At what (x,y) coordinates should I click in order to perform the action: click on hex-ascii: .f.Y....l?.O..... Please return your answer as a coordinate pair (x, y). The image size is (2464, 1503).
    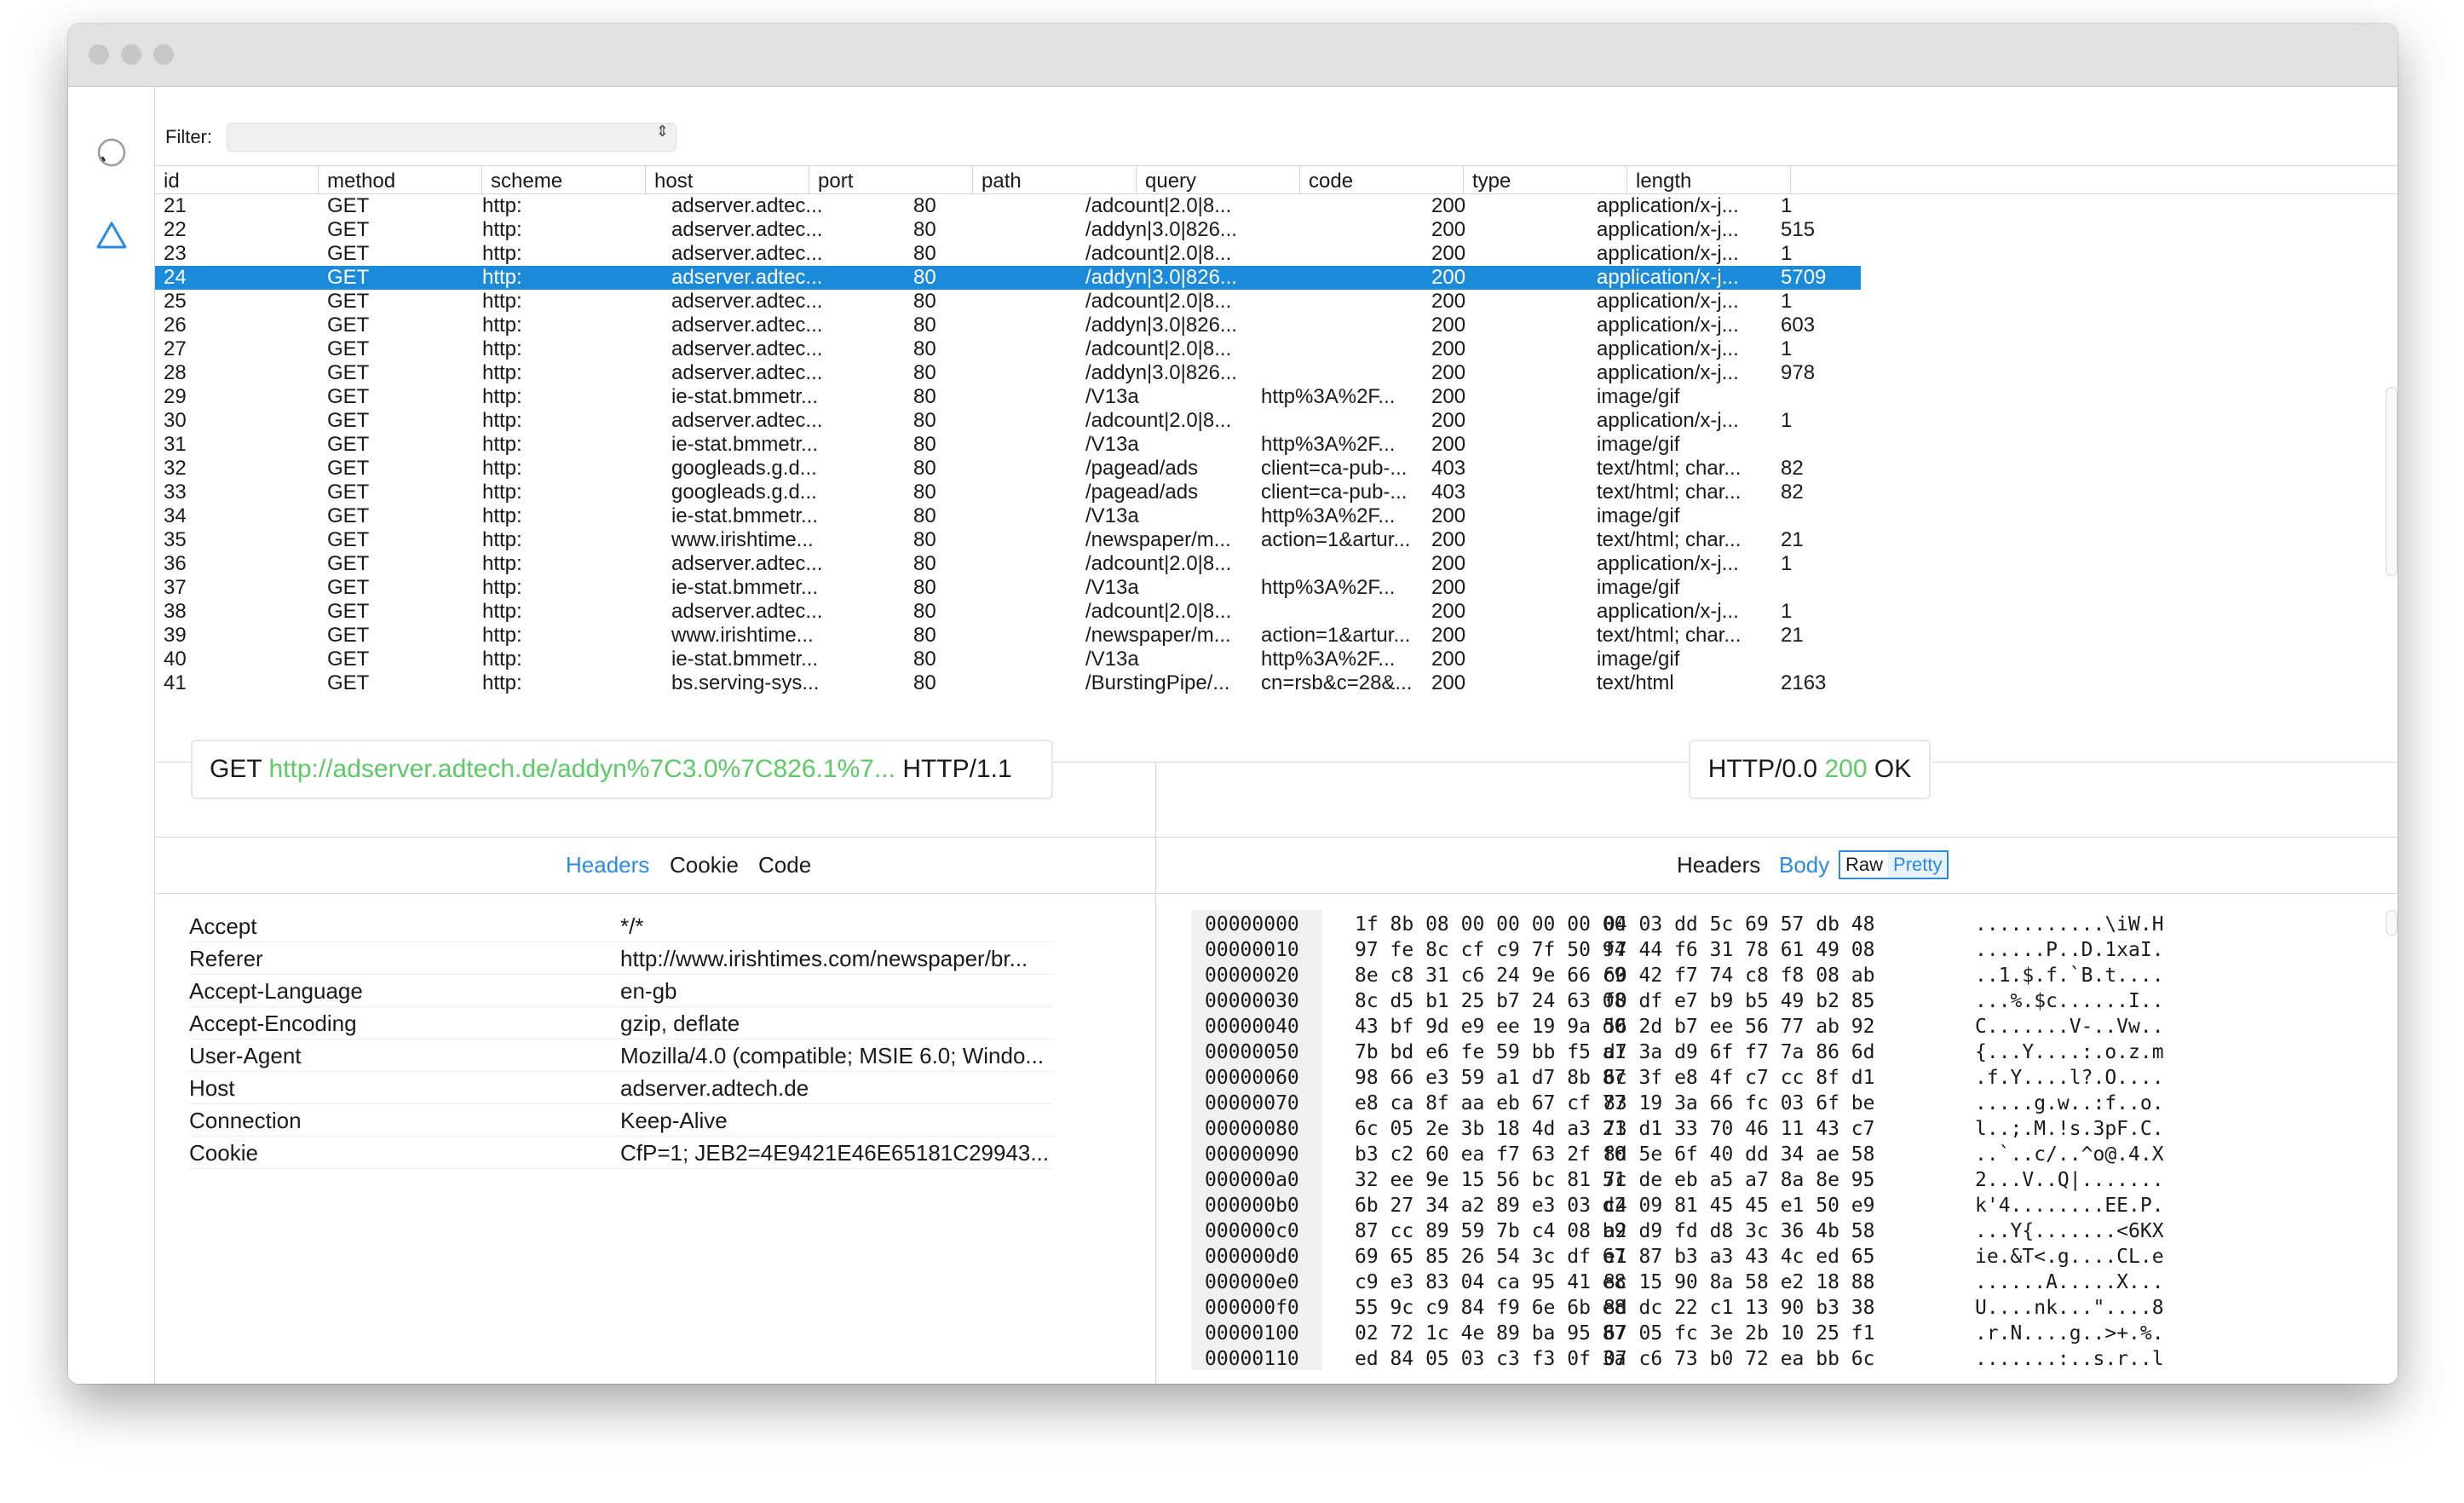
    Looking at the image, I should click on (2069, 1078).